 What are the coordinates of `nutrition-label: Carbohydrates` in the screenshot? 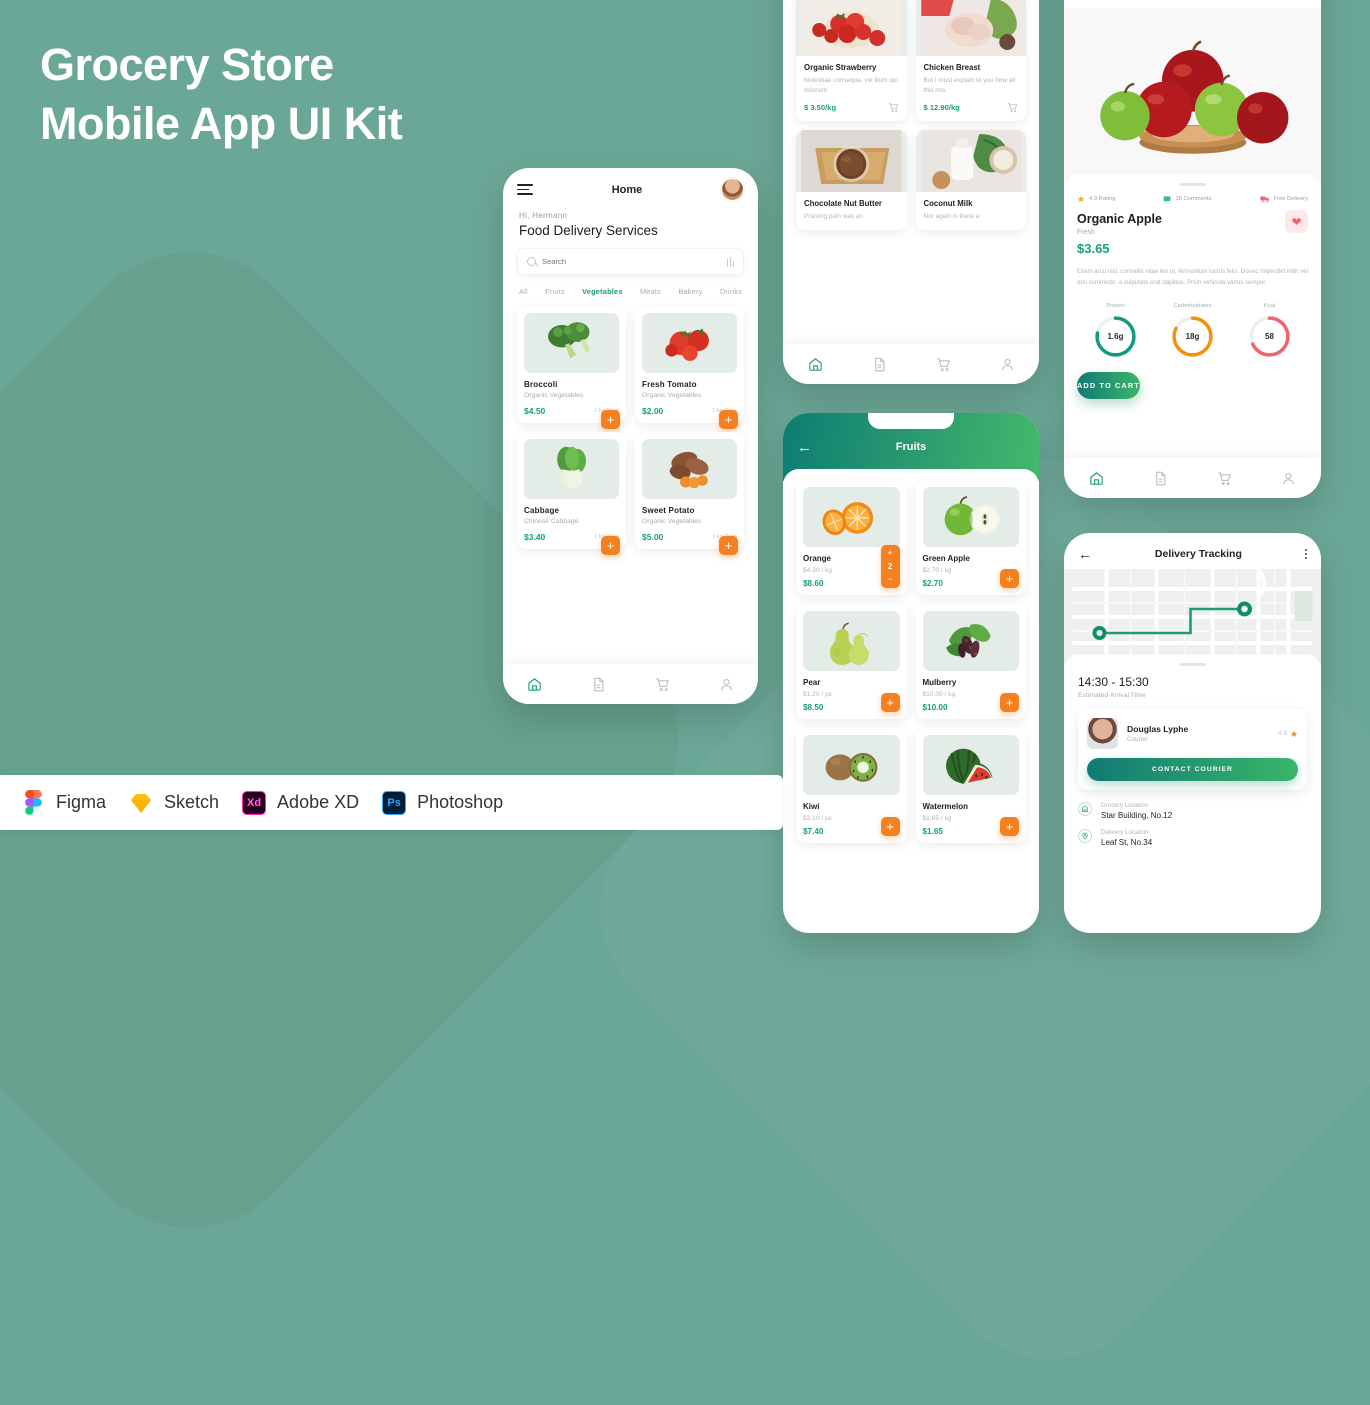 It's located at (1192, 305).